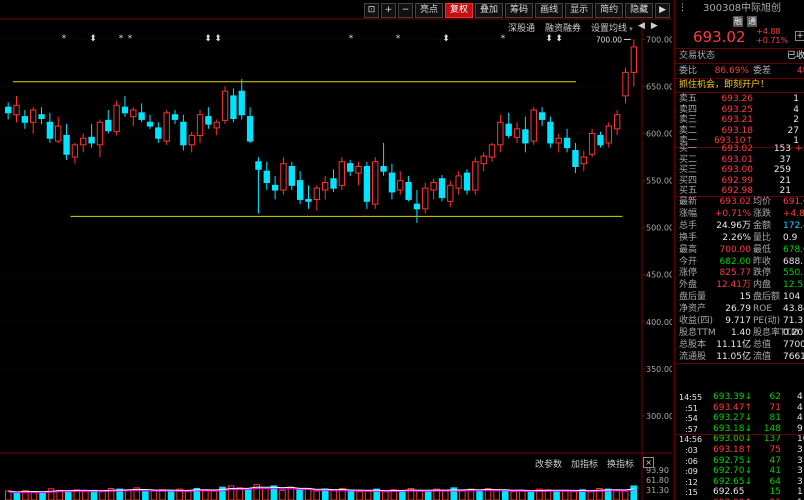 The width and height of the screenshot is (804, 500). What do you see at coordinates (793, 202) in the screenshot?
I see `stat-value: 691.0` at bounding box center [793, 202].